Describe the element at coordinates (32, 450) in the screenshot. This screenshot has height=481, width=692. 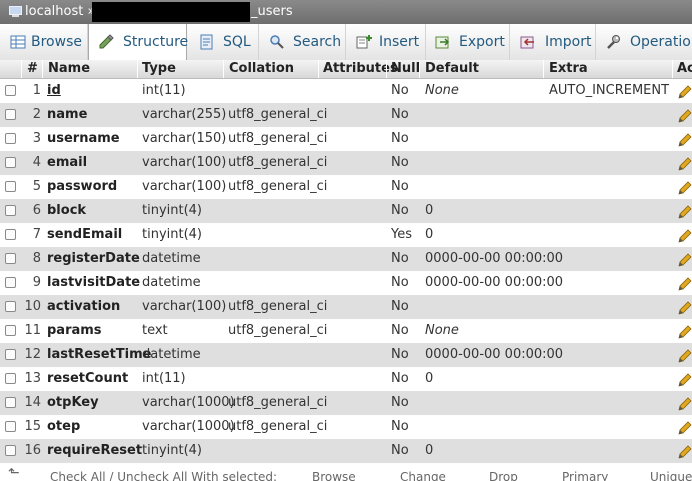
I see `row-number: 16` at that location.